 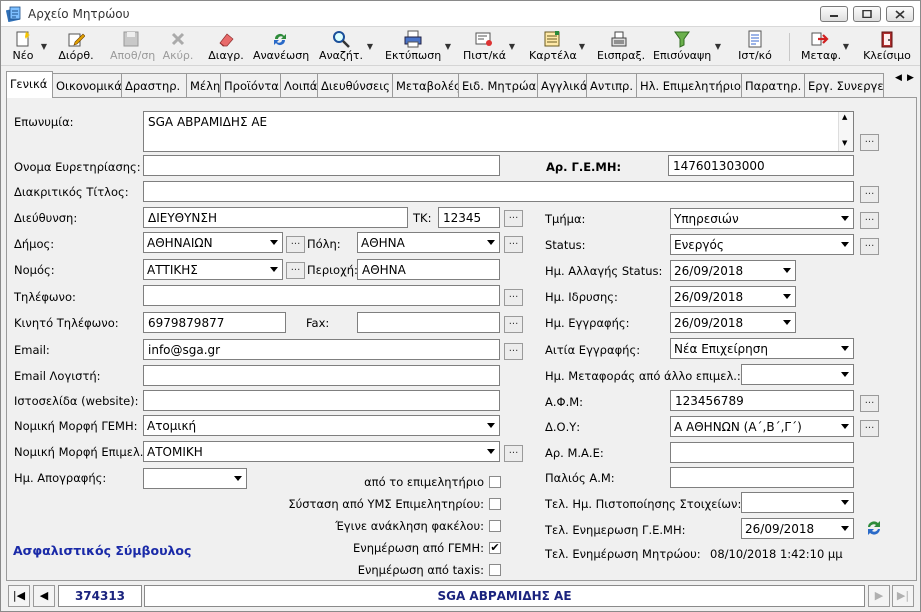 I want to click on email-logisti-field, so click(x=321, y=375).